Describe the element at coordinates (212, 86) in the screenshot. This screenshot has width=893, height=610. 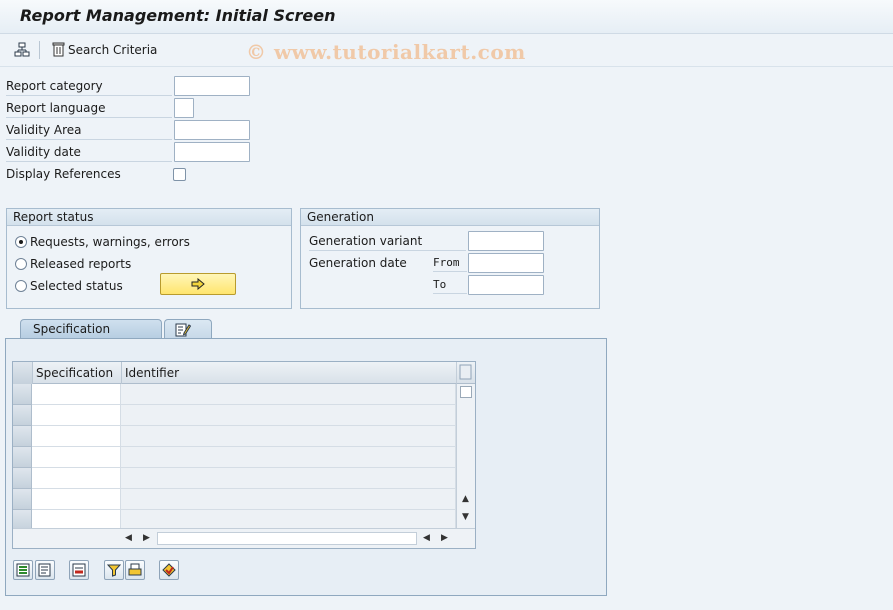
I see `report-category-field` at that location.